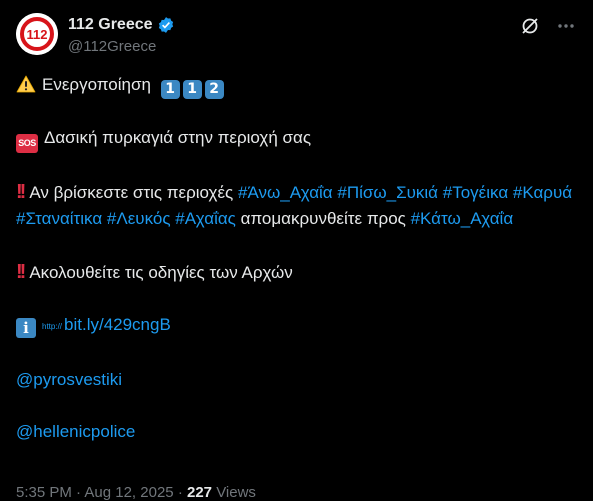 This screenshot has width=593, height=501. I want to click on hashtag-piso-sykia: #Πίσω_Συκιά, so click(387, 192).